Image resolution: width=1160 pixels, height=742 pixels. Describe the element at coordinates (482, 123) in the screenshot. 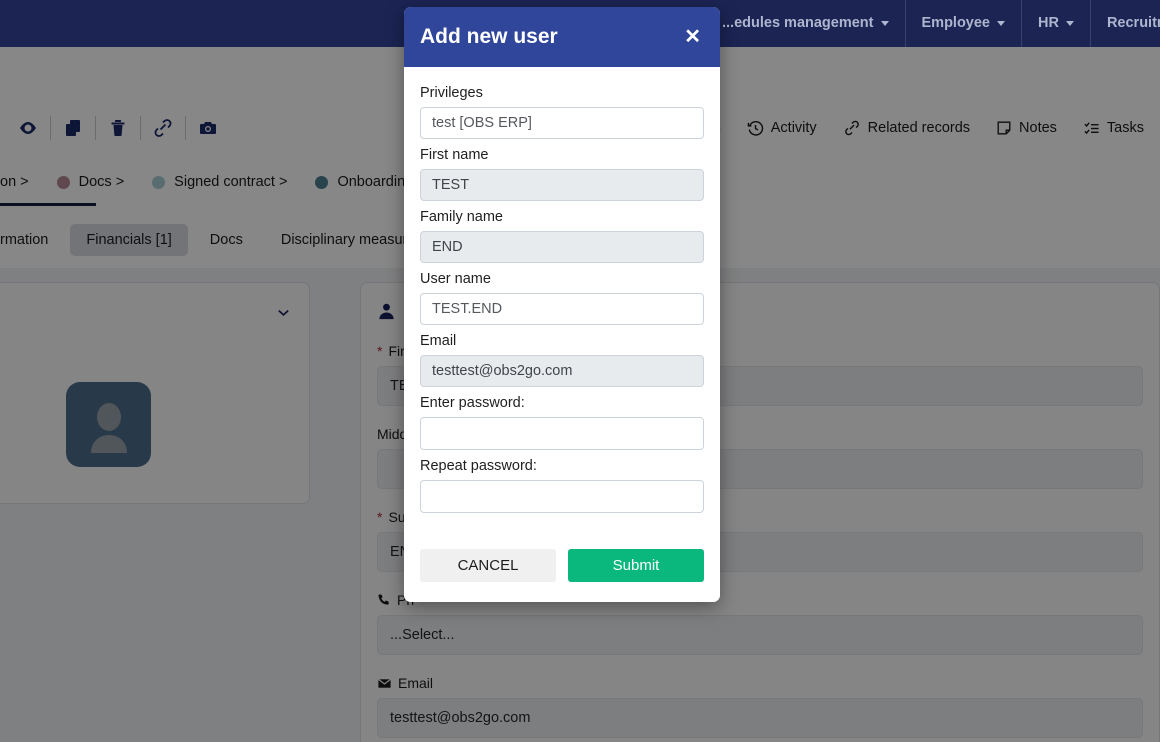

I see `field-value: test [OBS ERP]` at that location.